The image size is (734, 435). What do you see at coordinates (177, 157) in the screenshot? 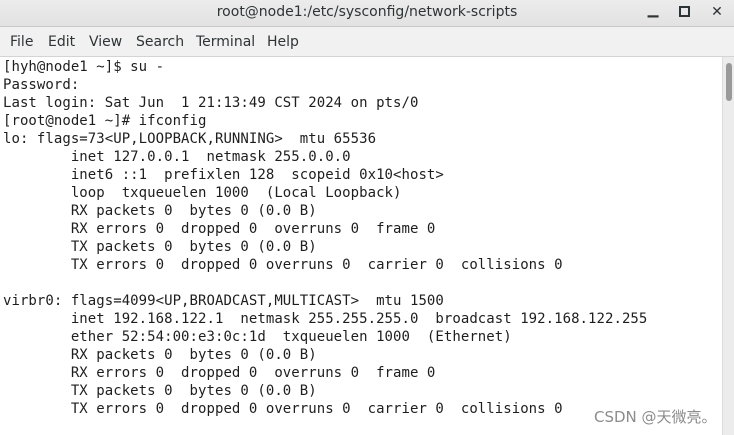
I see `terminal-line: inet 127.0.0.1 netmask 255.0.0.0` at bounding box center [177, 157].